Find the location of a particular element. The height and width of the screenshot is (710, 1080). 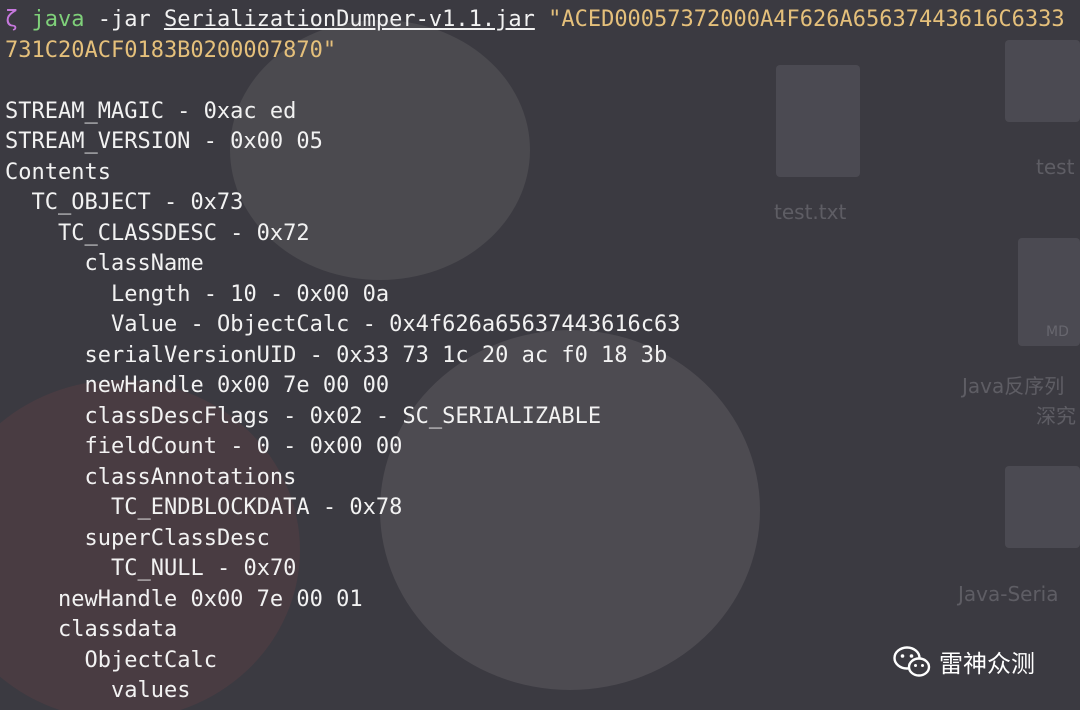

jar-path: SerializationDumper-v1.1.jar is located at coordinates (349, 19).